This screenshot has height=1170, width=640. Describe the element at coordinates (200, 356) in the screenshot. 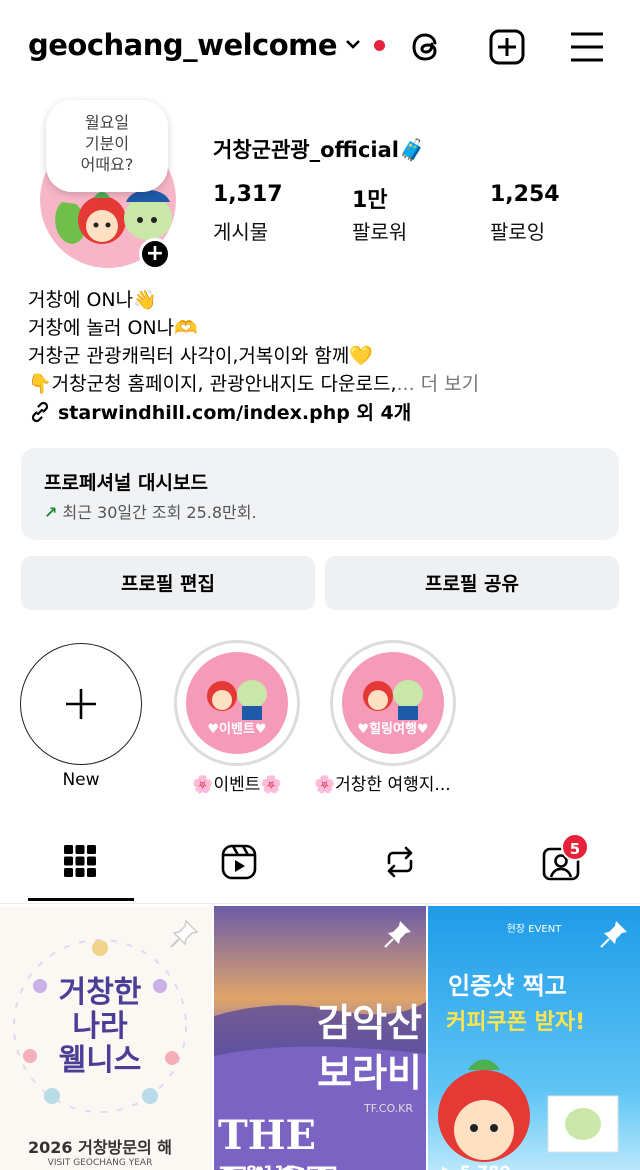

I see `bio-line: 거창군 관광캐릭터 사각이,거복이와 함께💛` at that location.